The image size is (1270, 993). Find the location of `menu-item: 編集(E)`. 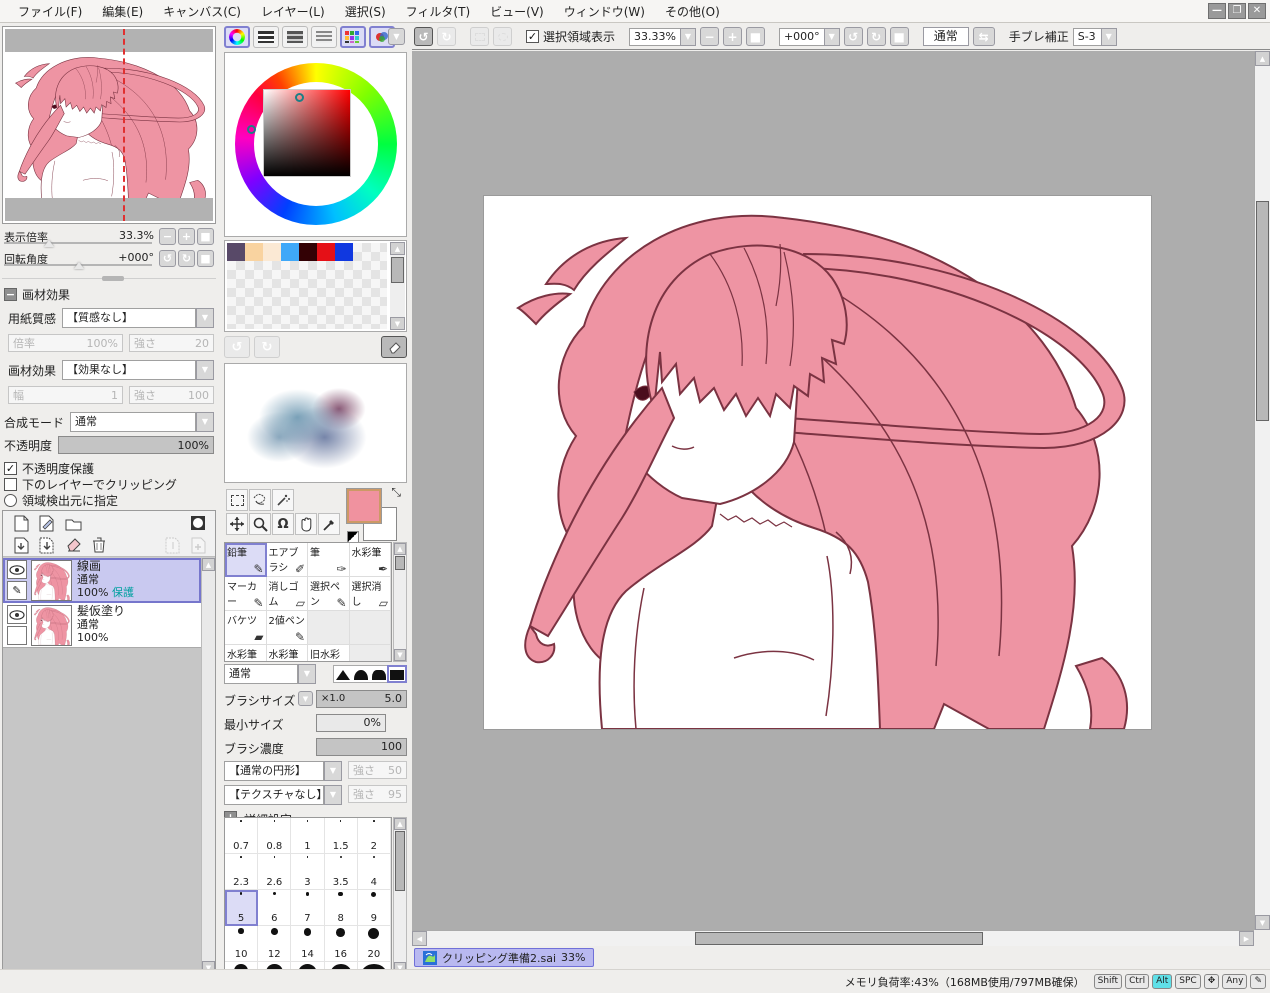

menu-item: 編集(E) is located at coordinates (122, 11).